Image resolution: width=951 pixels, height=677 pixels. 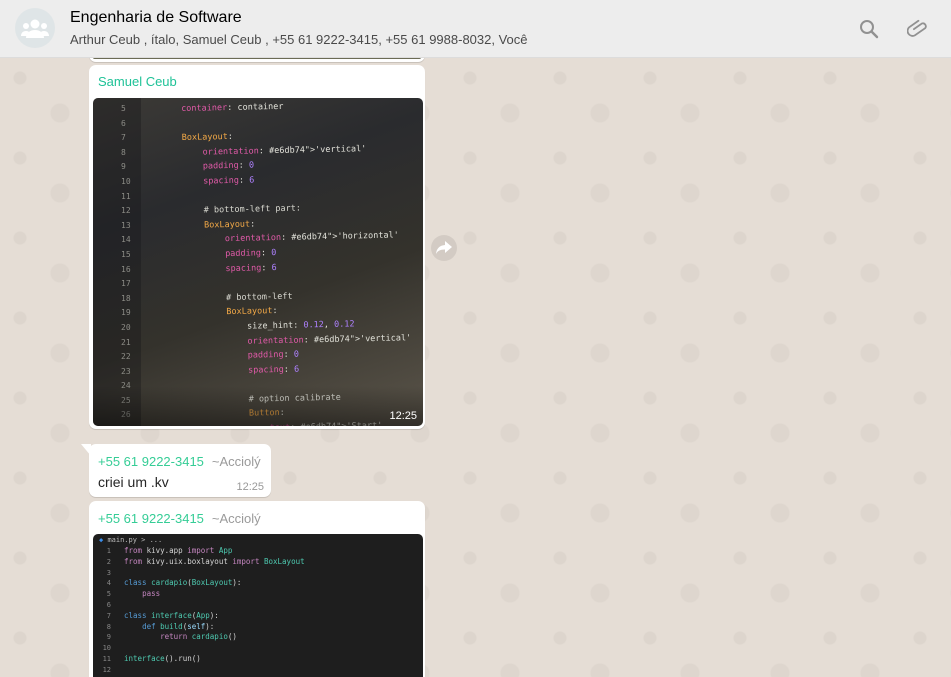 I want to click on bubble-tail, so click(x=86, y=450).